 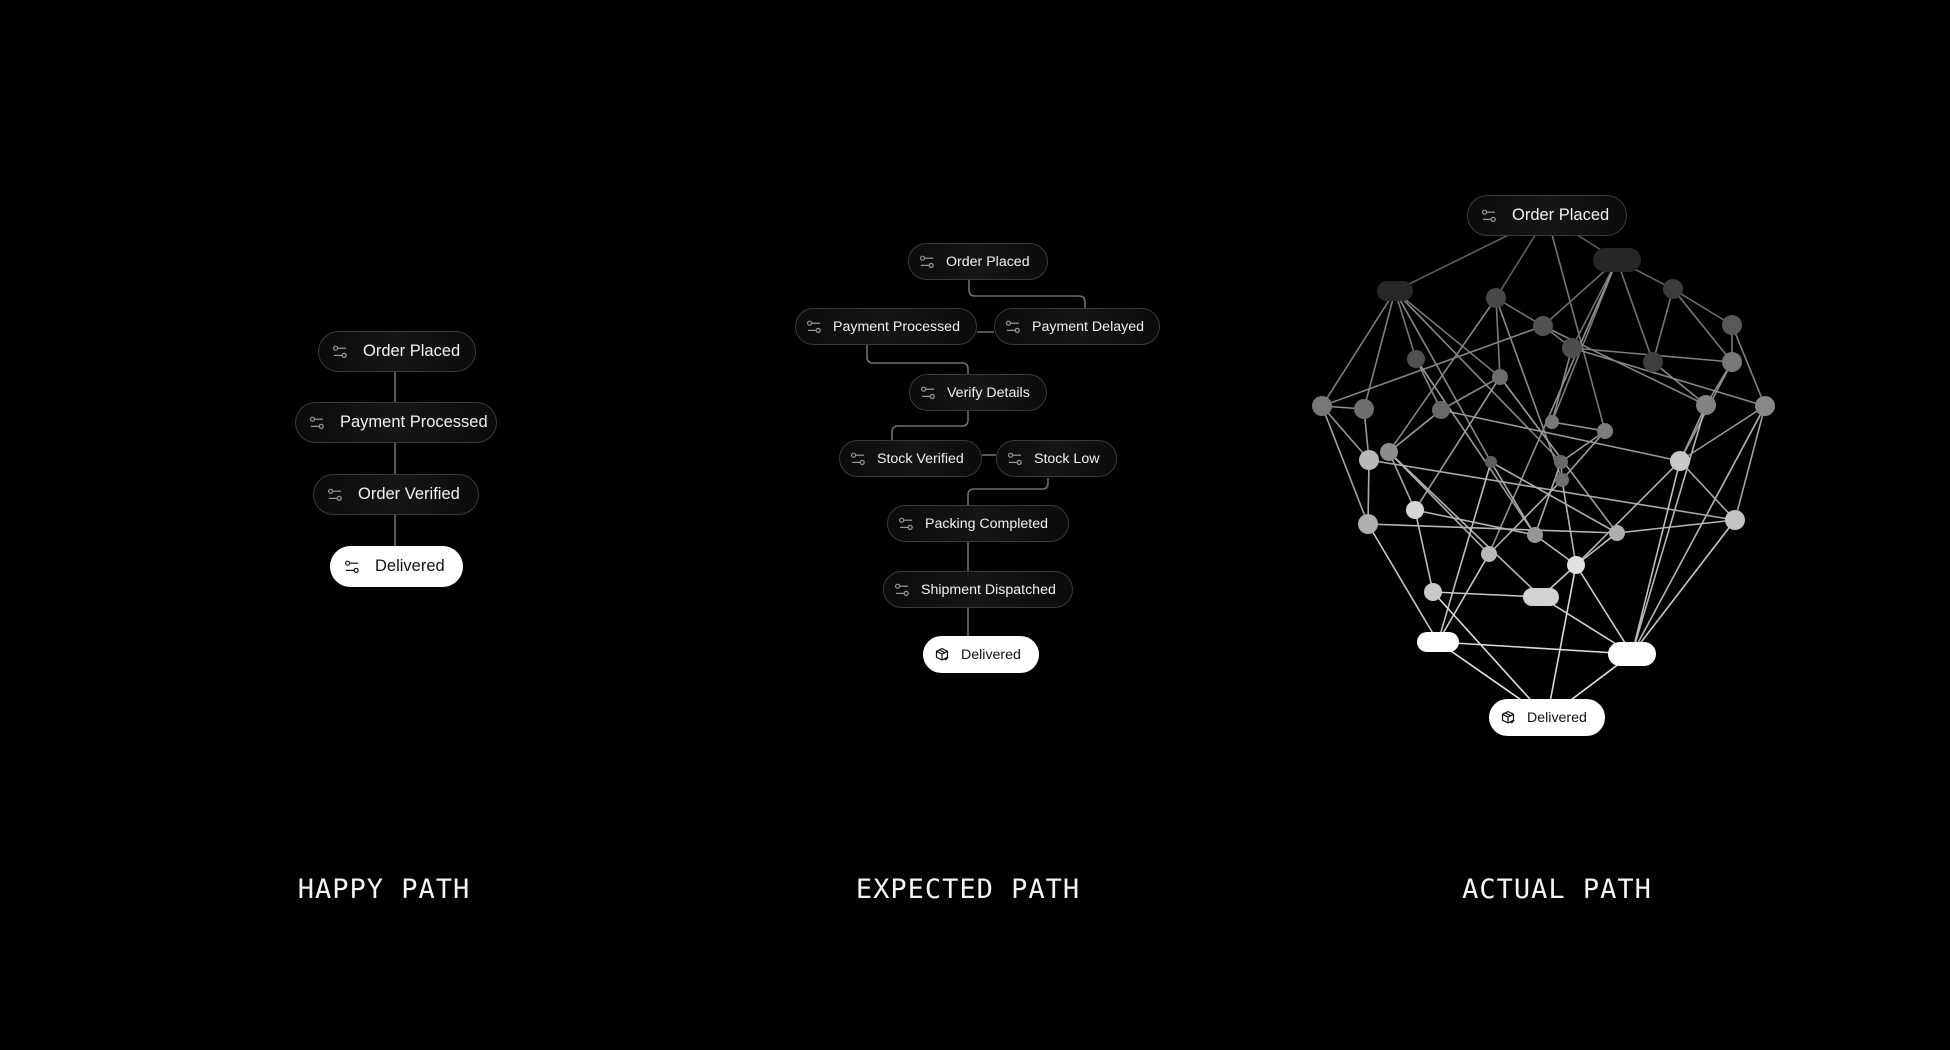 I want to click on actual-path-node-delivered: Delivered, so click(x=1547, y=717).